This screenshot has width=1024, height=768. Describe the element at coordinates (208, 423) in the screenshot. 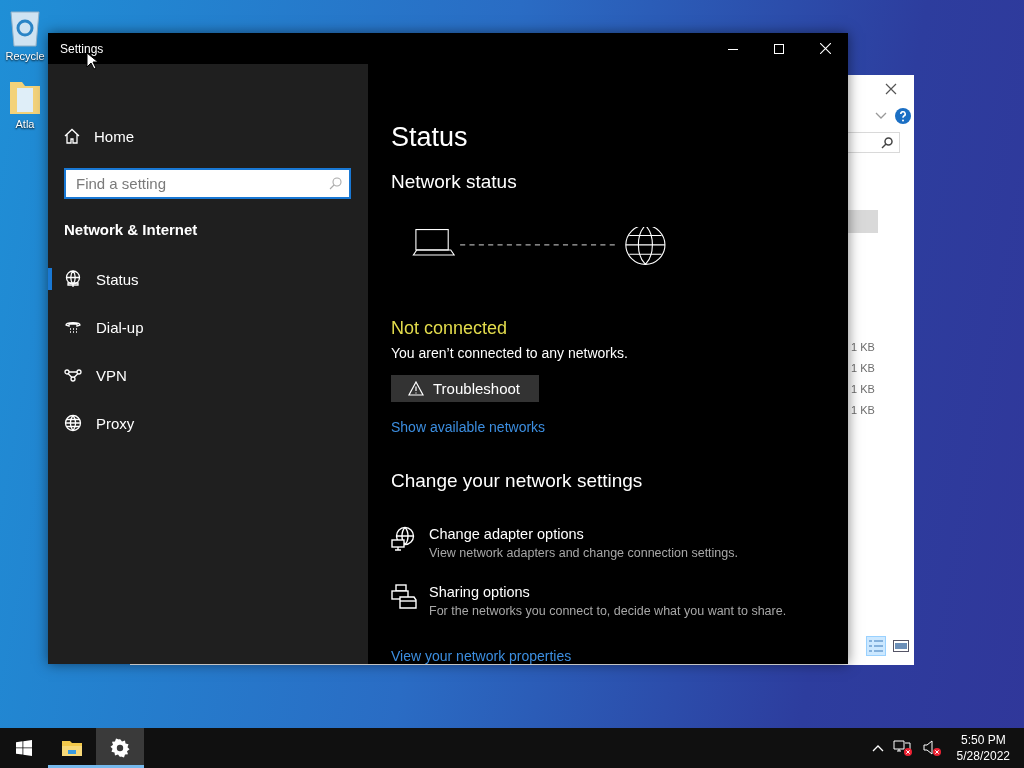

I see `nav-item: Proxy` at that location.